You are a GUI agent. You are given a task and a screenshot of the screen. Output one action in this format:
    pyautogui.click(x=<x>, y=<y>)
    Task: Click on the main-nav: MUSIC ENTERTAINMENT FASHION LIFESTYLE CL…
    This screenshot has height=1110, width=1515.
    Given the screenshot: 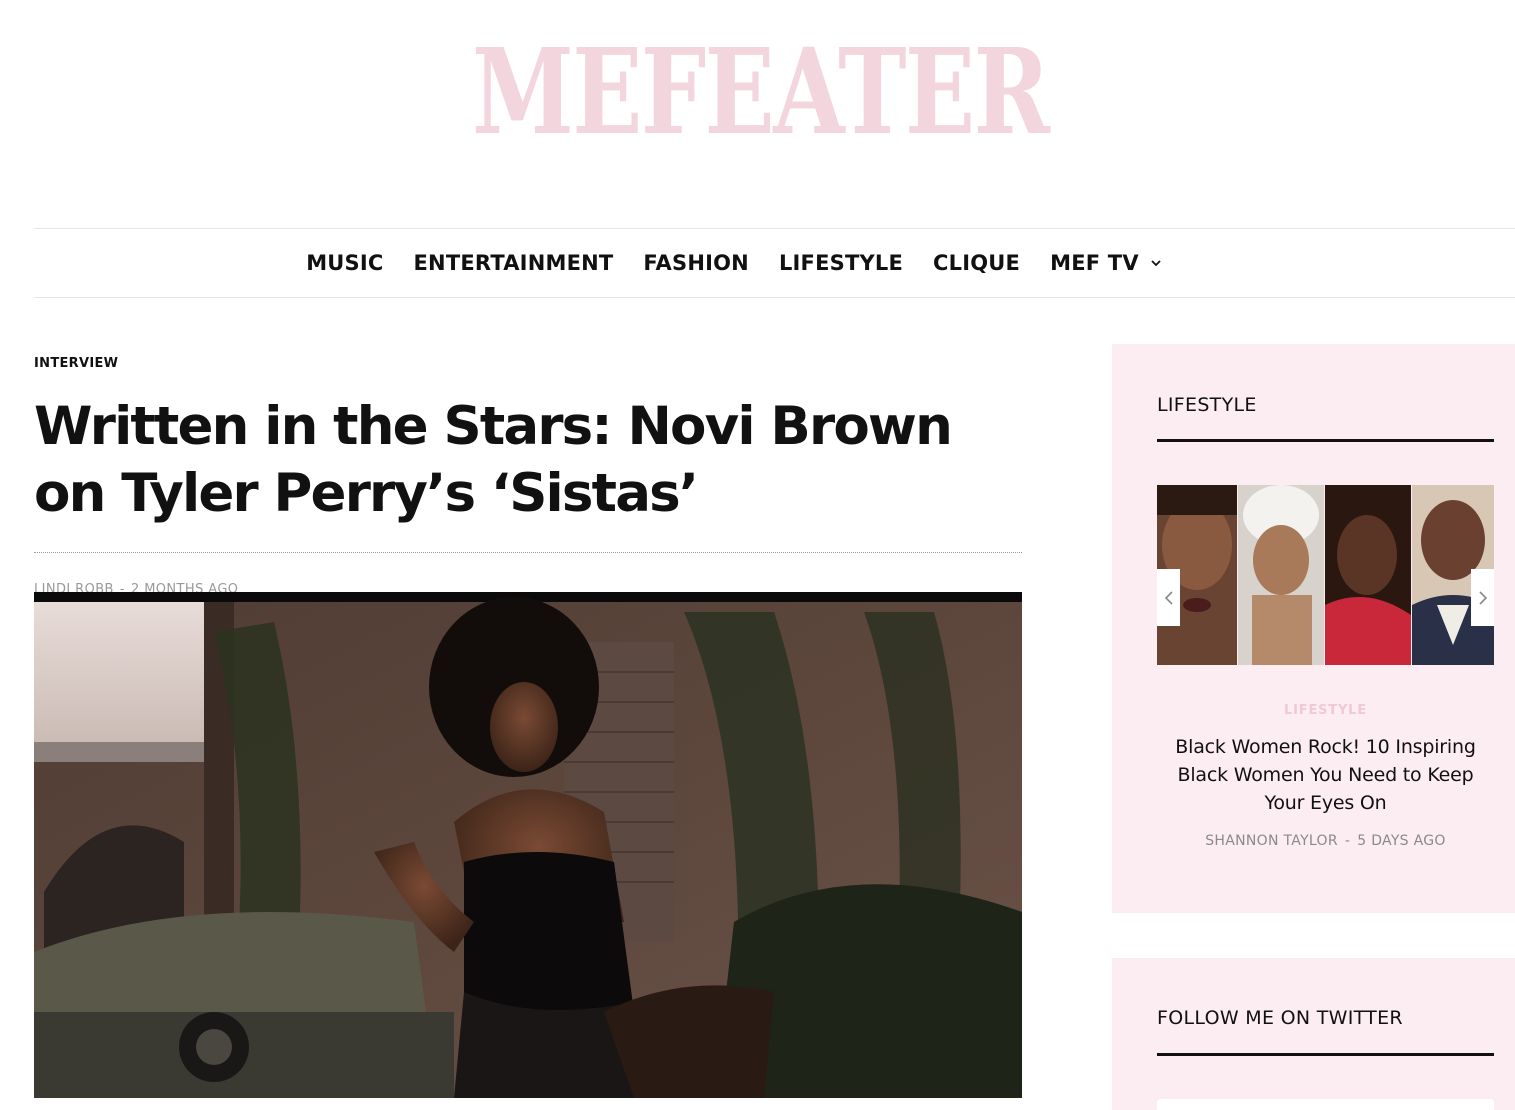 What is the action you would take?
    pyautogui.click(x=774, y=263)
    